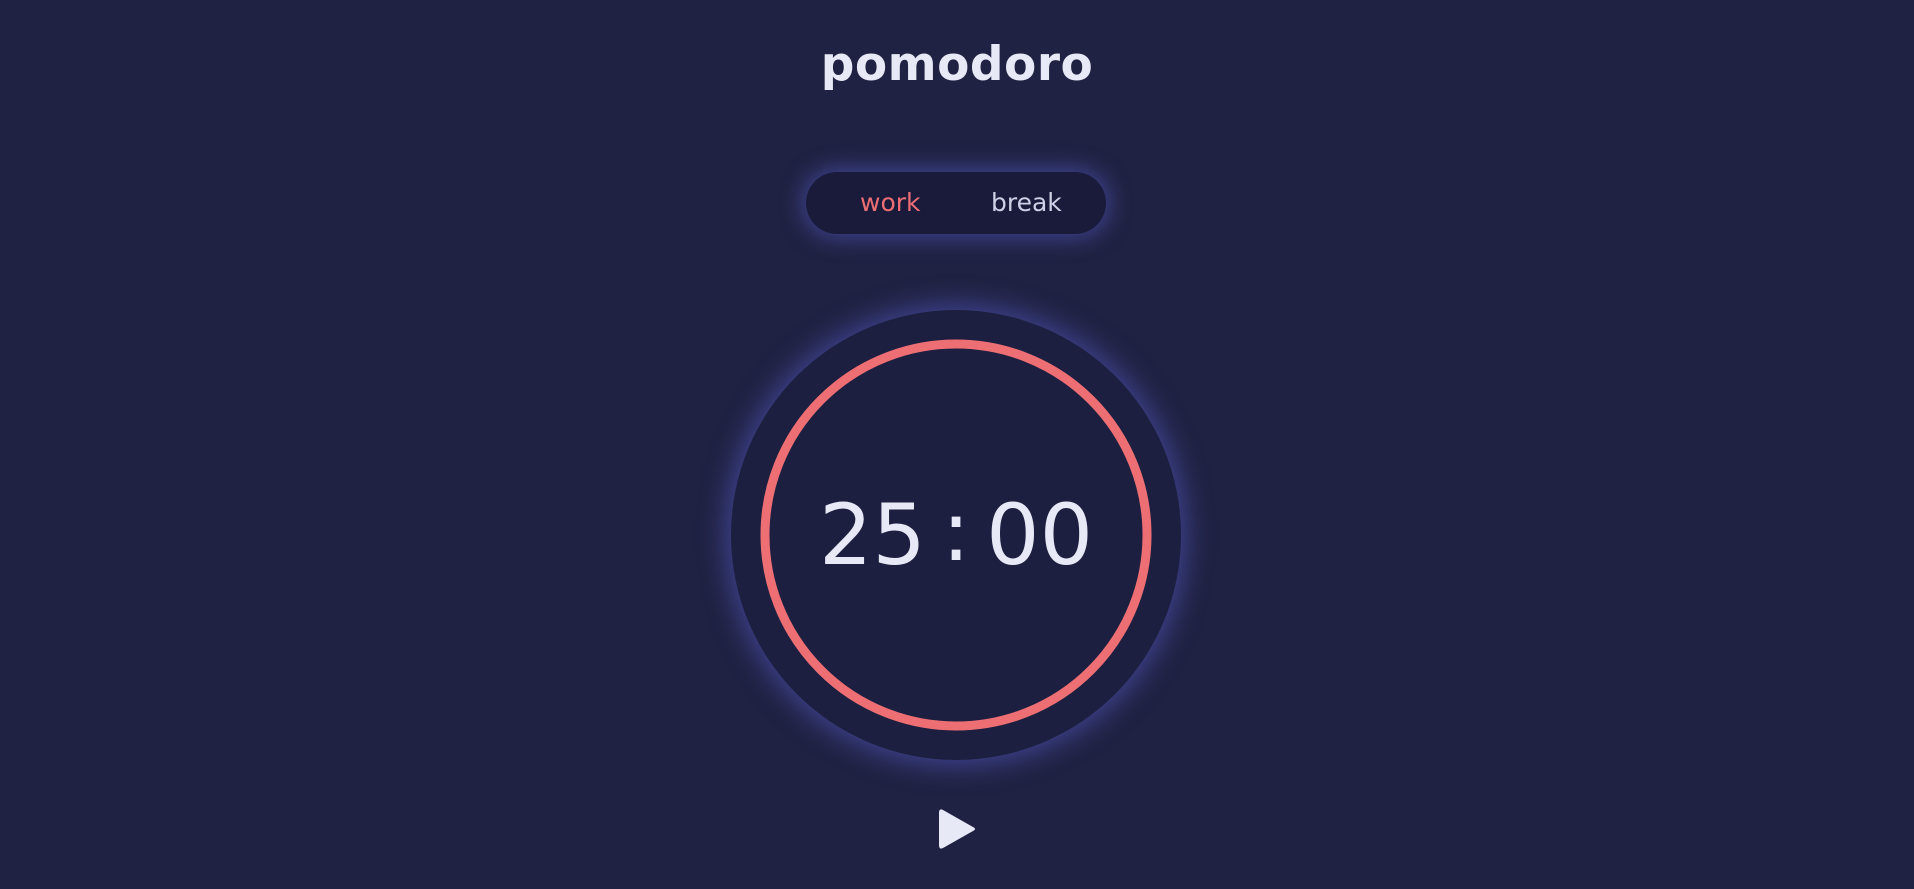 This screenshot has width=1914, height=889. What do you see at coordinates (890, 203) in the screenshot?
I see `mode-work-button: work` at bounding box center [890, 203].